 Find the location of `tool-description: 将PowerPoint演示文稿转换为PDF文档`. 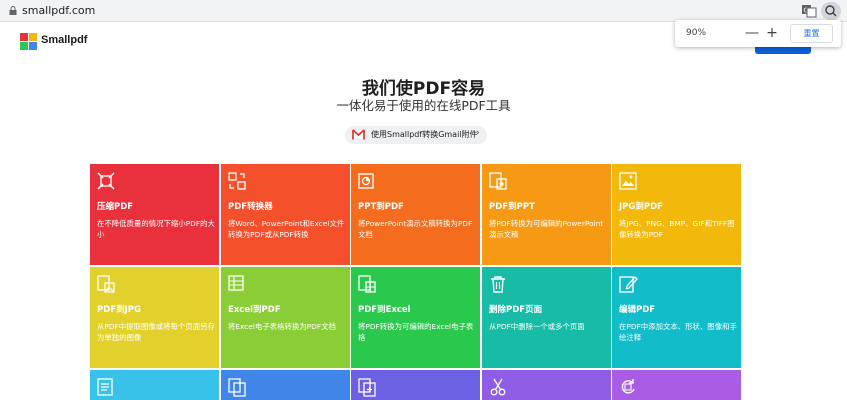

tool-description: 将PowerPoint演示文稿转换为PDF文档 is located at coordinates (415, 229).